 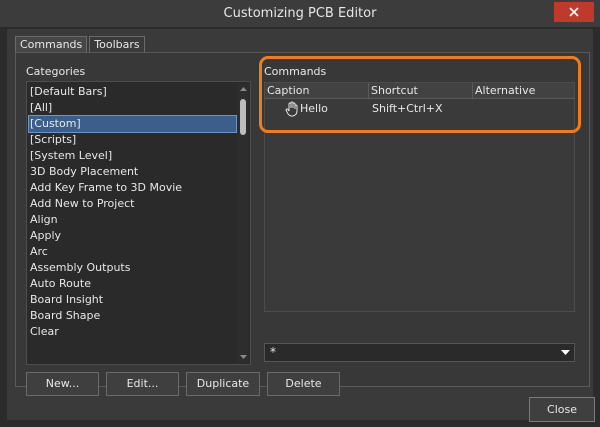 I want to click on close-icon, so click(x=574, y=12).